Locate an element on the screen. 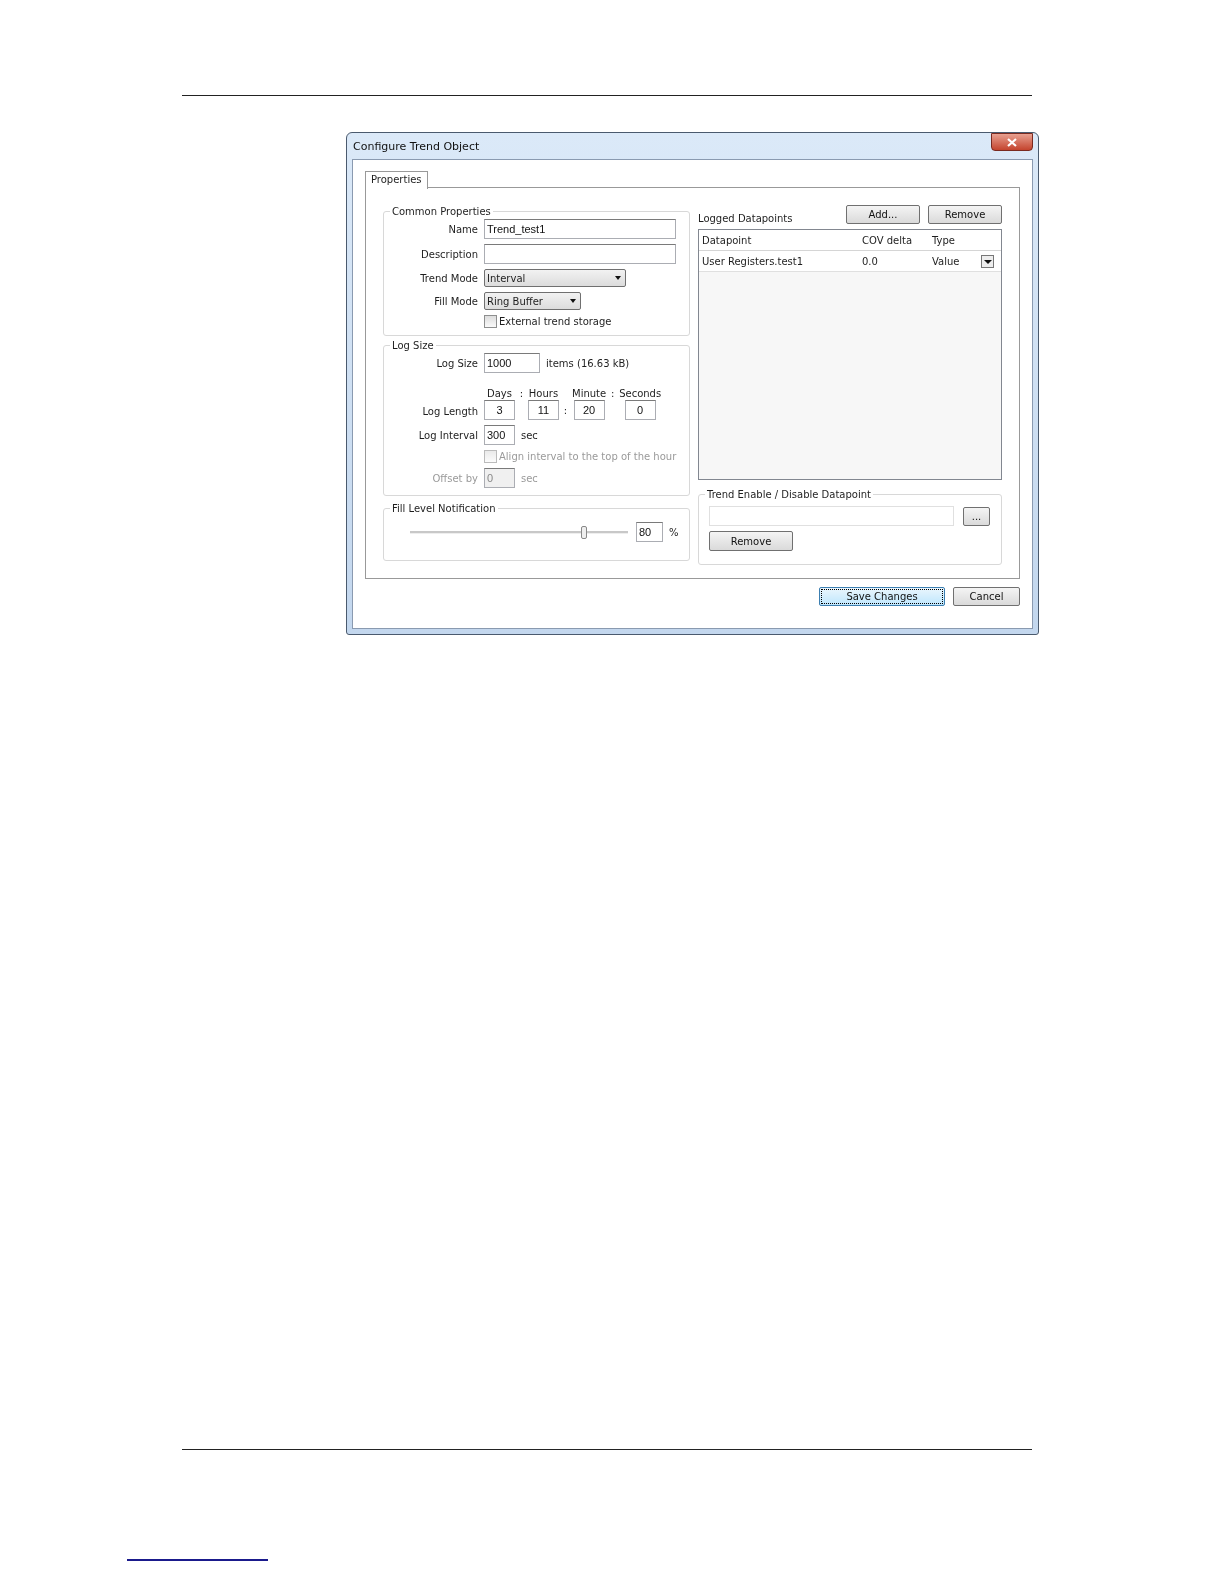  column-header: Datapoint is located at coordinates (779, 240).